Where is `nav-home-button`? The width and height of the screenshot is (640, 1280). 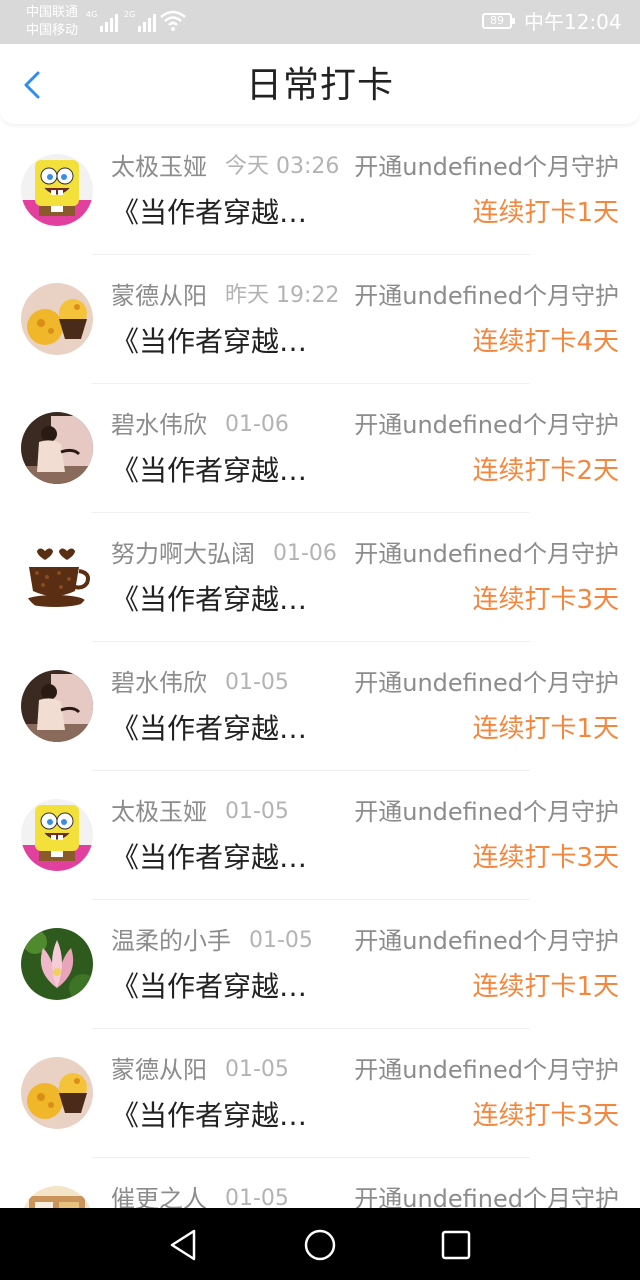
nav-home-button is located at coordinates (320, 1245).